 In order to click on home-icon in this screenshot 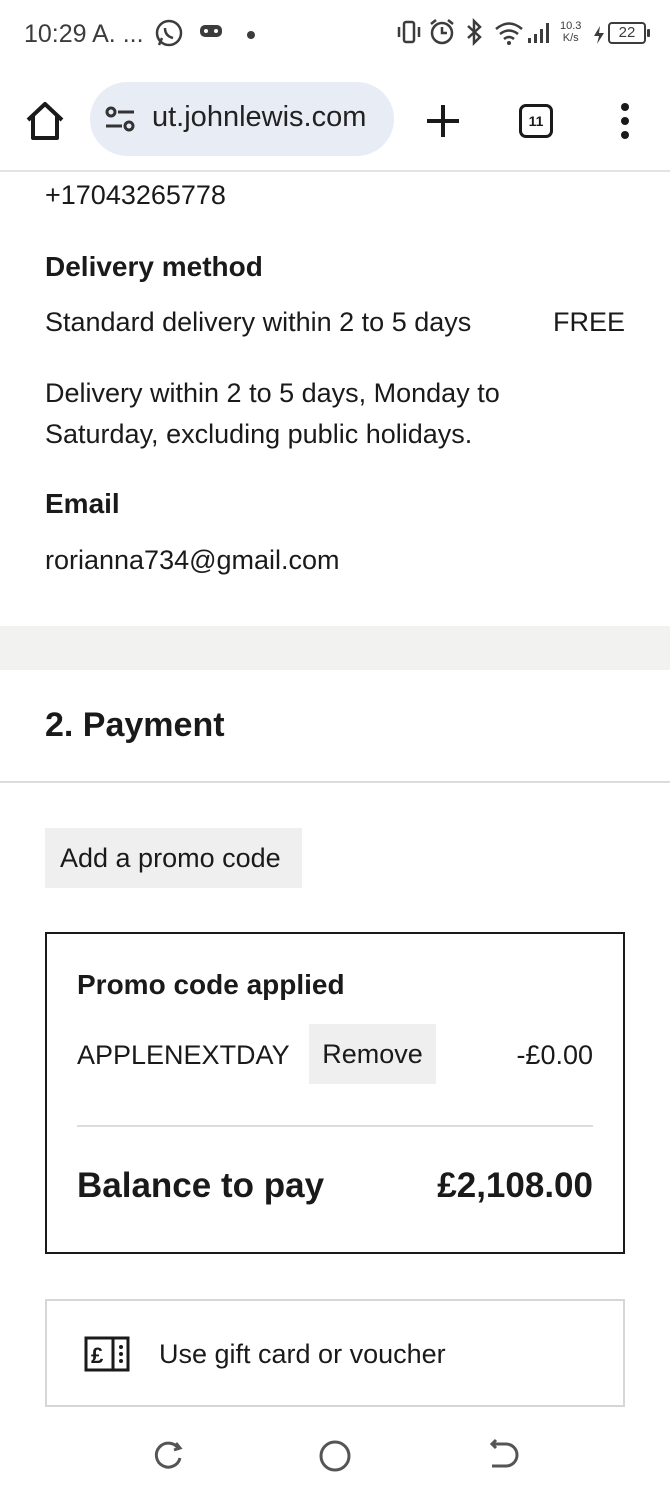, I will do `click(45, 121)`.